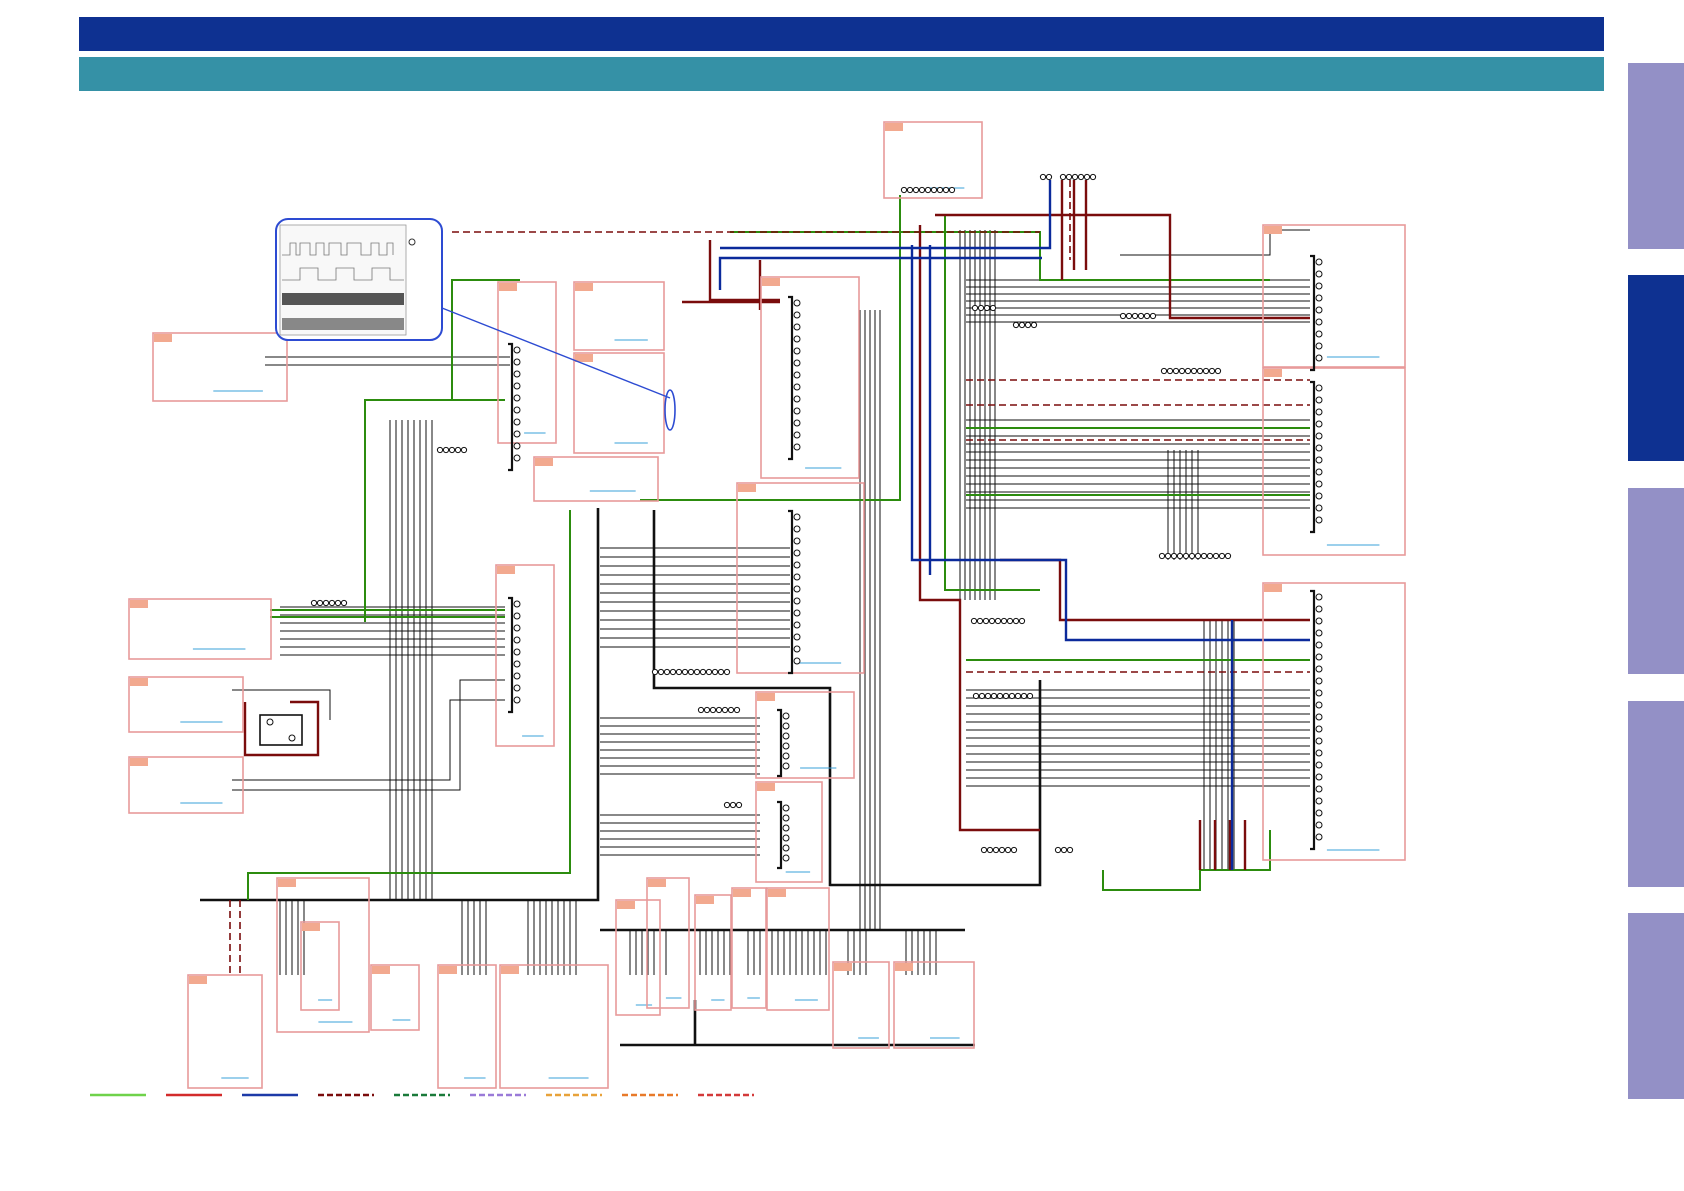 This screenshot has width=1684, height=1191. Describe the element at coordinates (670, 410) in the screenshot. I see `callout-marker` at that location.